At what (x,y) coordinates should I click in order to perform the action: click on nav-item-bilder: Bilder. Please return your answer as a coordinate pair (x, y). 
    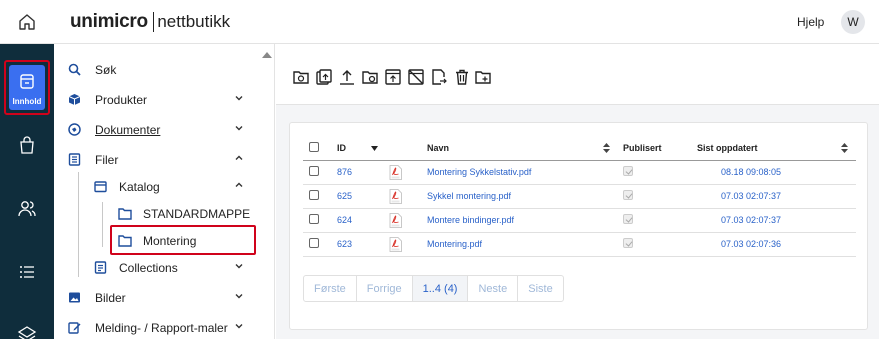
    Looking at the image, I should click on (156, 298).